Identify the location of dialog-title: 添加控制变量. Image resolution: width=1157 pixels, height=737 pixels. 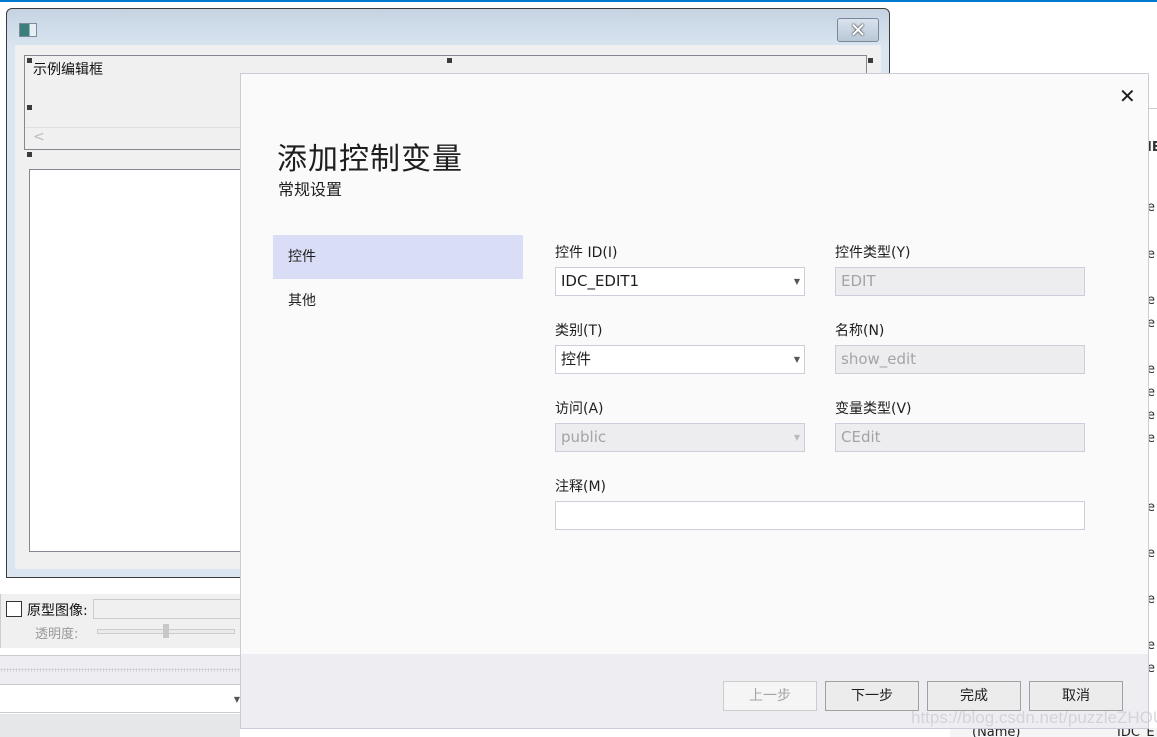
(370, 159).